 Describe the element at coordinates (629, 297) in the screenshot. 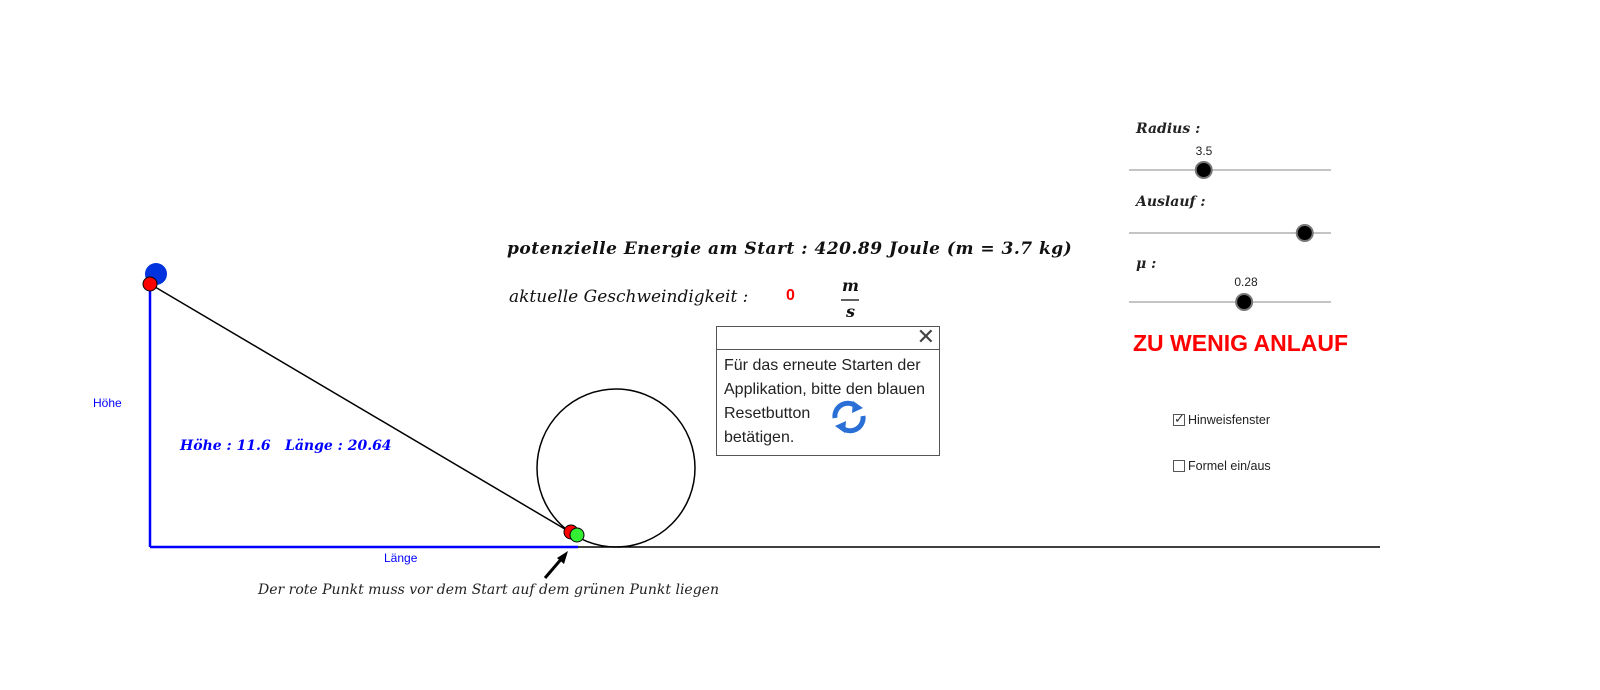

I see `speed-label: aktuelle Geschweindigkeit :` at that location.